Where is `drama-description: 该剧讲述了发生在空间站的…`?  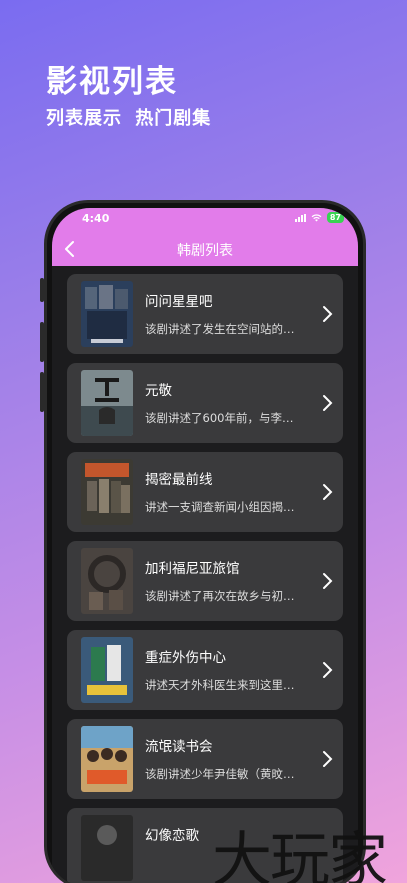
drama-description: 该剧讲述了发生在空间站的… is located at coordinates (220, 329).